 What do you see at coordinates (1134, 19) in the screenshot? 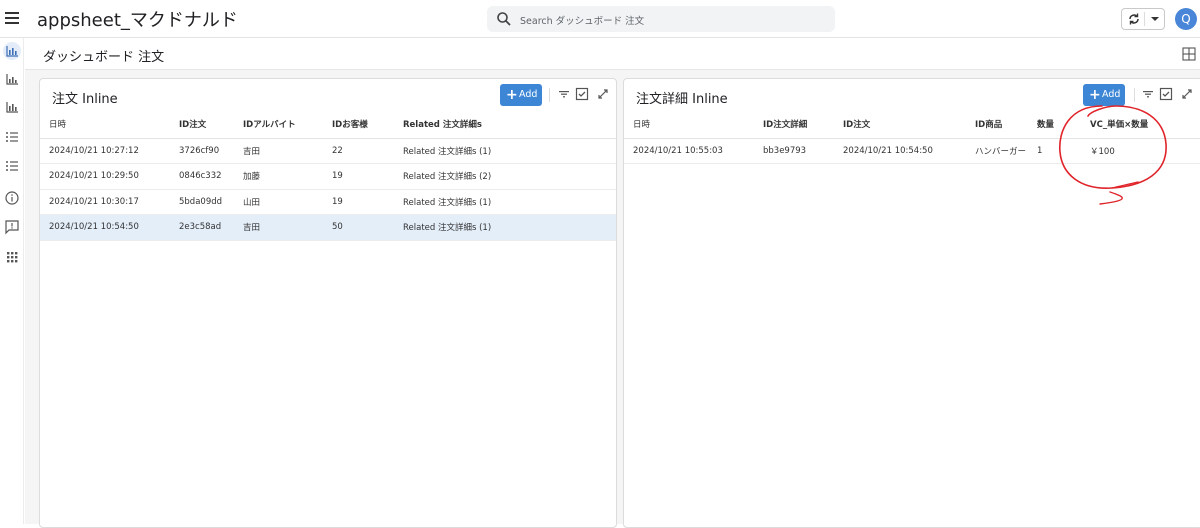
I see `sync-icon` at bounding box center [1134, 19].